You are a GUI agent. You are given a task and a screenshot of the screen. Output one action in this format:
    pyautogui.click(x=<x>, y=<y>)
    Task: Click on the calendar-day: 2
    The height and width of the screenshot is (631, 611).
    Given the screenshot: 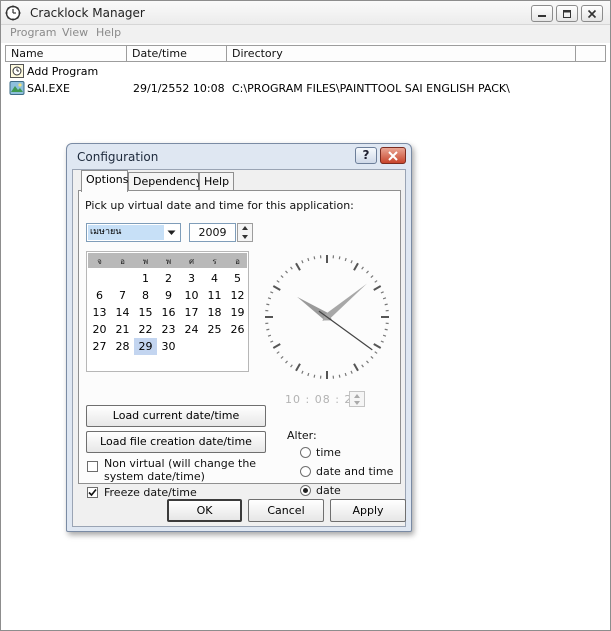 What is the action you would take?
    pyautogui.click(x=168, y=278)
    